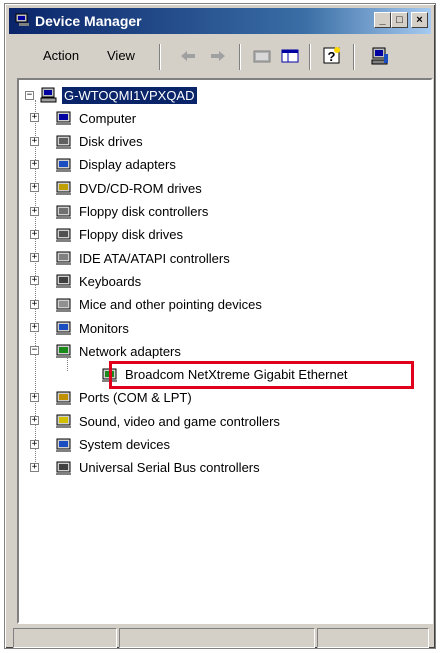 Image resolution: width=442 pixels, height=653 pixels. I want to click on keyboard-icon, so click(63, 281).